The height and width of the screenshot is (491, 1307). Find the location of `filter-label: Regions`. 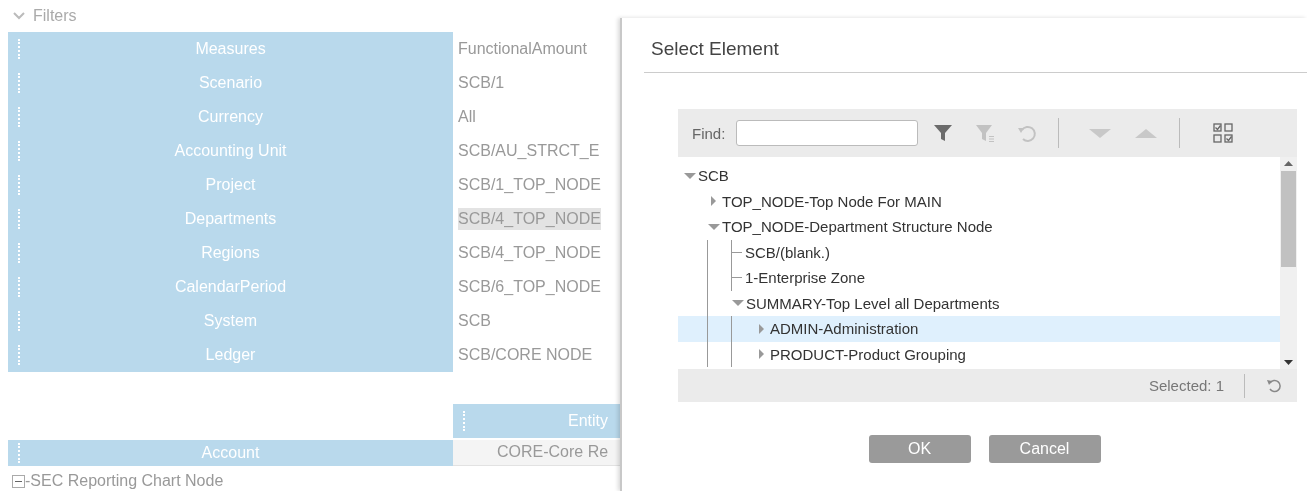

filter-label: Regions is located at coordinates (230, 253).